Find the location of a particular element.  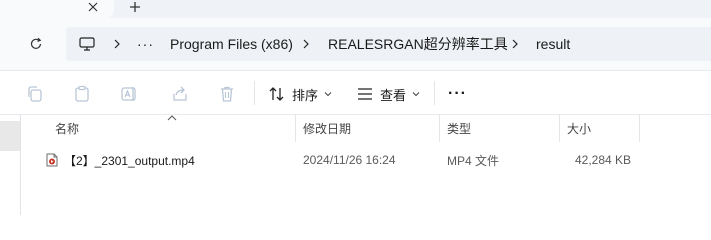

share-button is located at coordinates (180, 94).